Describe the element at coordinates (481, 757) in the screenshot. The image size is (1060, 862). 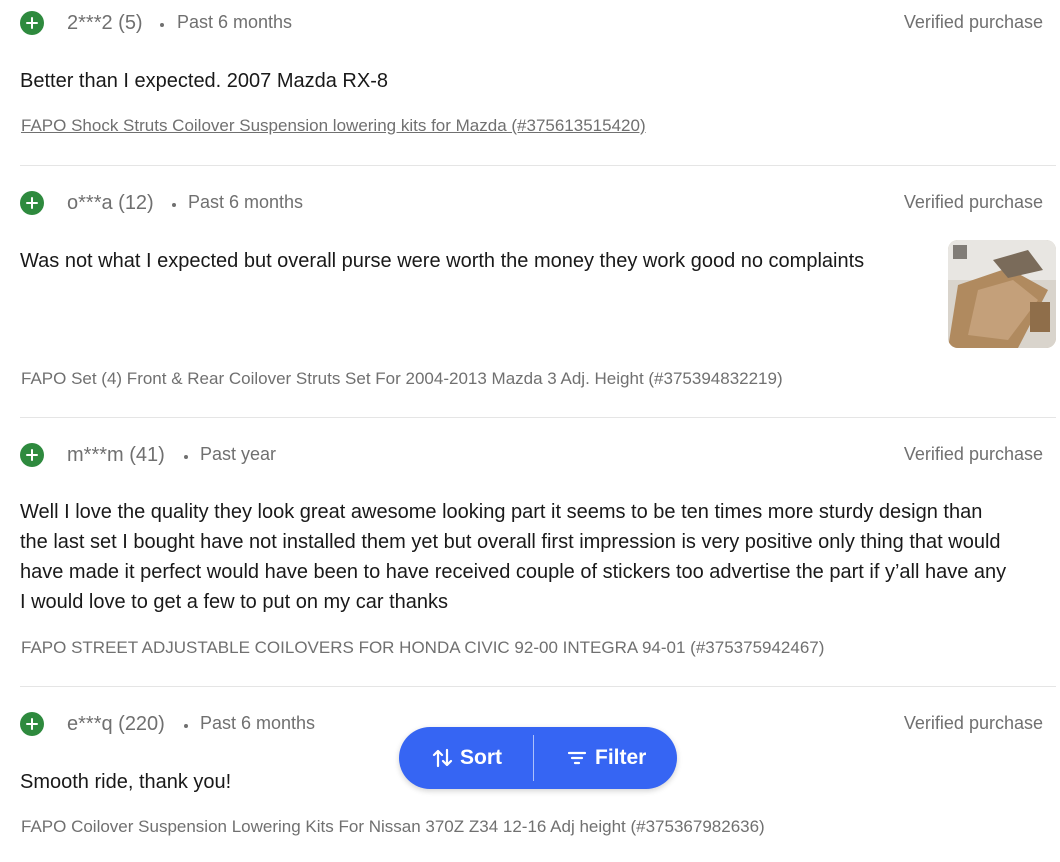
I see `sort-label: Sort` at that location.